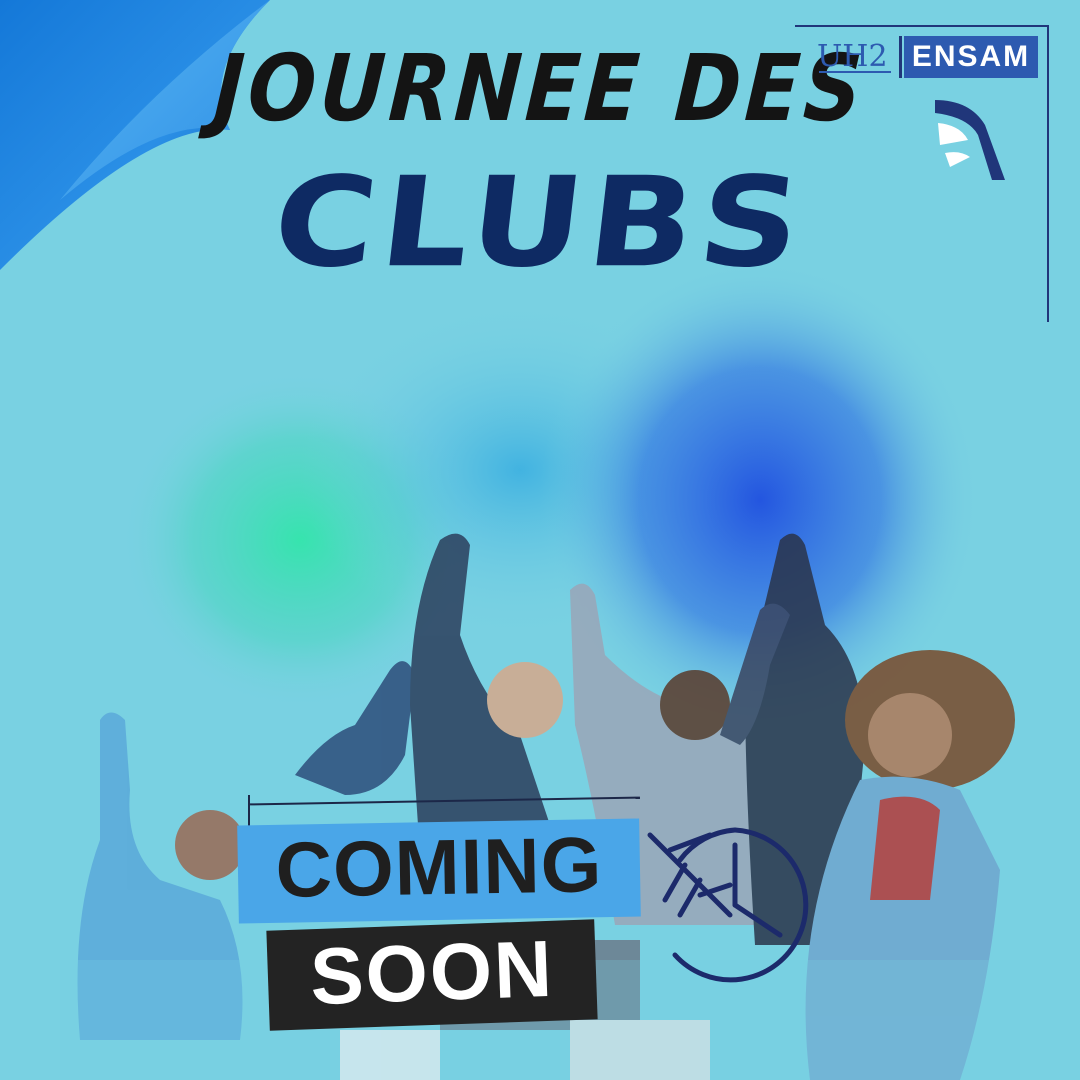 The image size is (1080, 1080). I want to click on university-mark-text: UH2, so click(852, 56).